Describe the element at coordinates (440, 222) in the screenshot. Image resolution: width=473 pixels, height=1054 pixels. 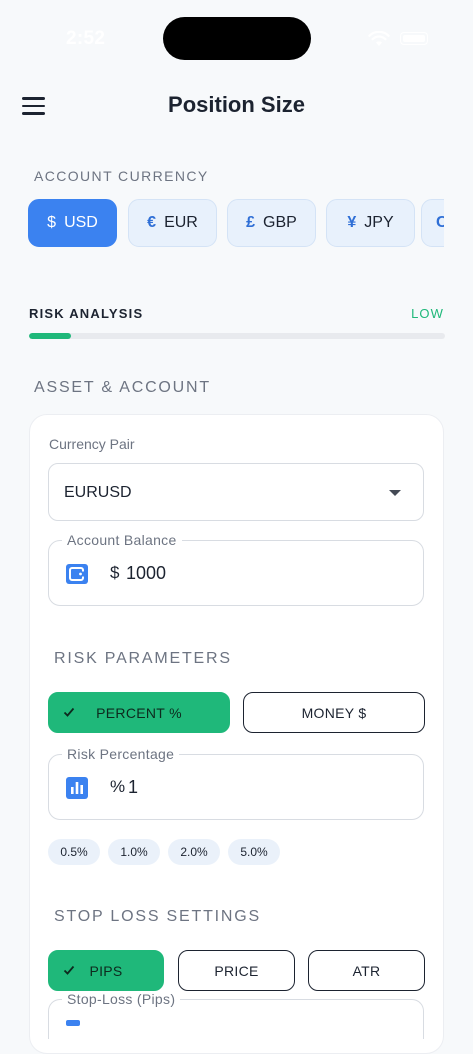
I see `currency-symbol-icon: C` at that location.